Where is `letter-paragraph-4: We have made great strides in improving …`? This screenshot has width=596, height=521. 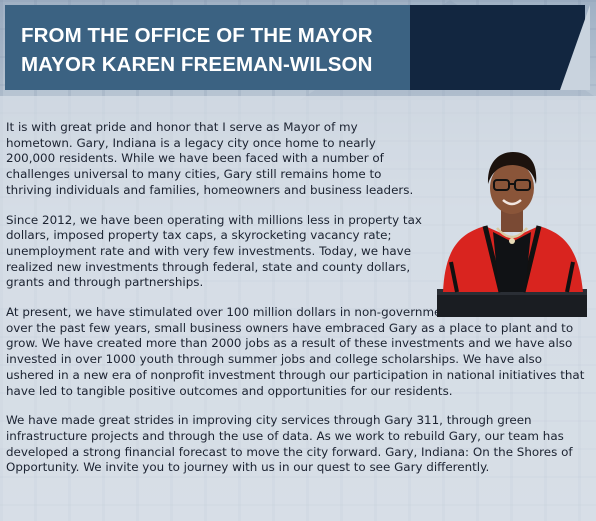 letter-paragraph-4: We have made great strides in improving … is located at coordinates (289, 444).